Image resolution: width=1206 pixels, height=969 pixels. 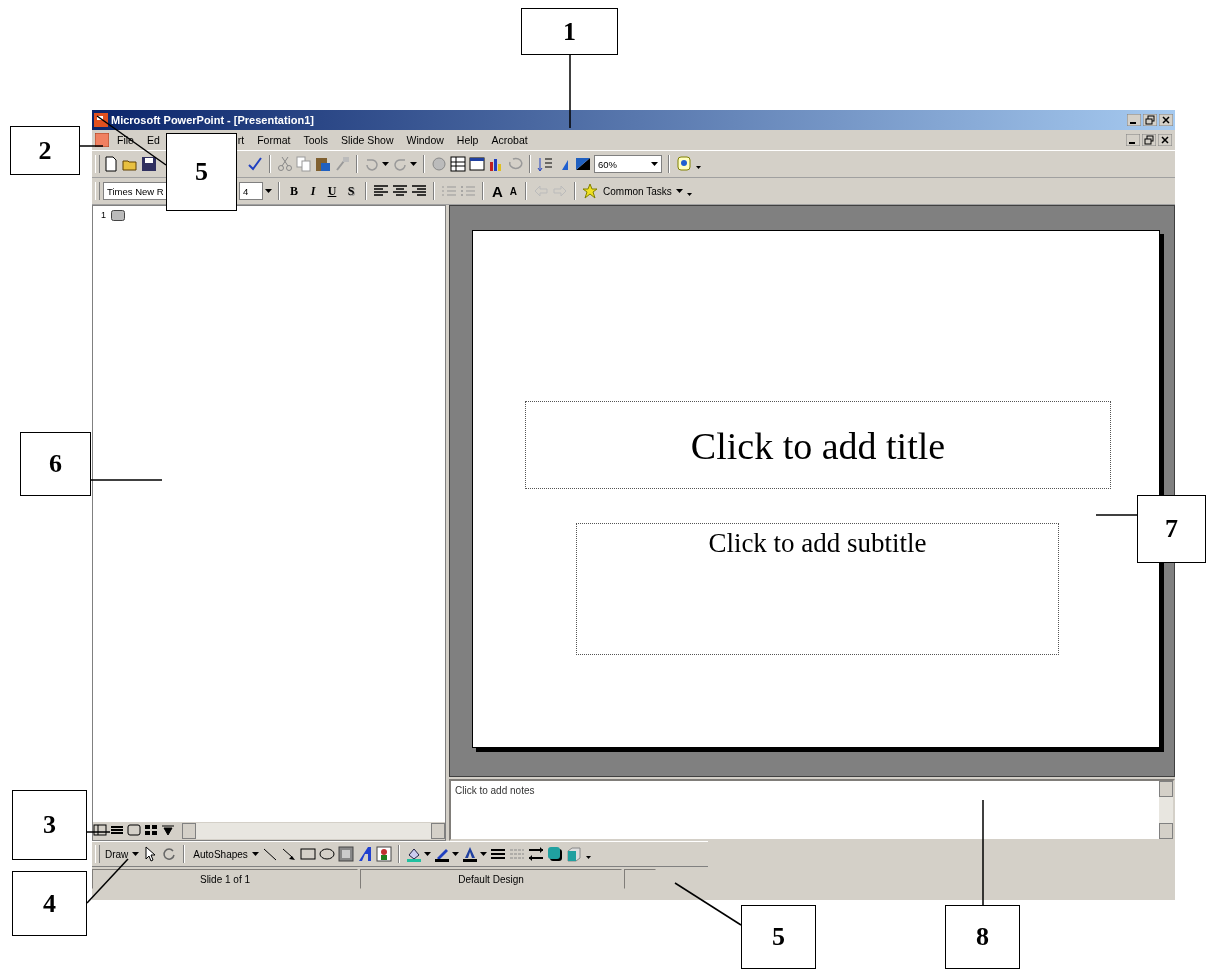 What do you see at coordinates (509, 140) in the screenshot?
I see `menu-item: Acrobat` at bounding box center [509, 140].